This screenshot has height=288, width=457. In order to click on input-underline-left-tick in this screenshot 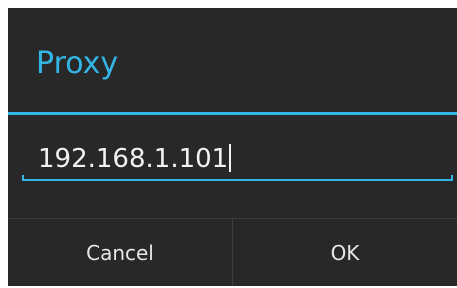, I will do `click(23, 178)`.